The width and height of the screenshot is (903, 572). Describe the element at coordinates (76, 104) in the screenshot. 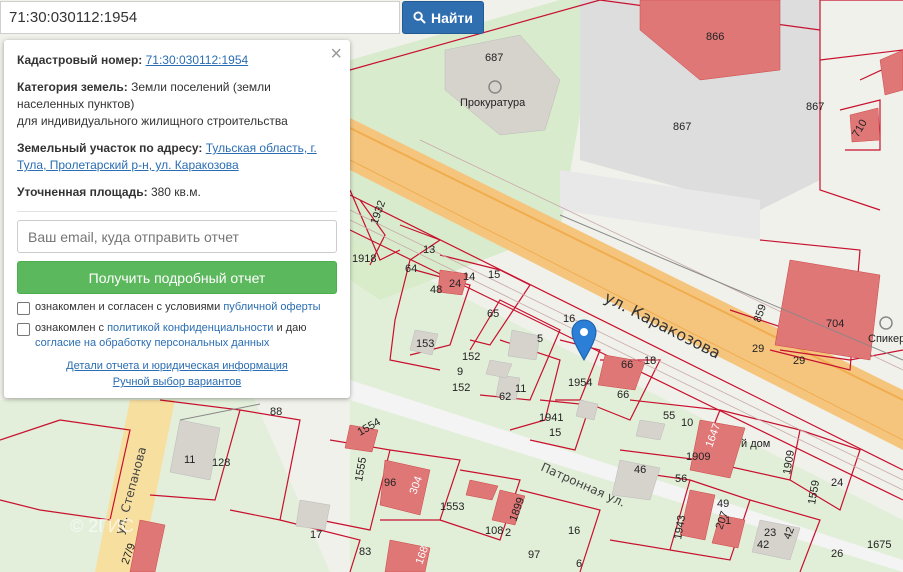

I see `land-category-text-2: населенных пунктов)` at that location.